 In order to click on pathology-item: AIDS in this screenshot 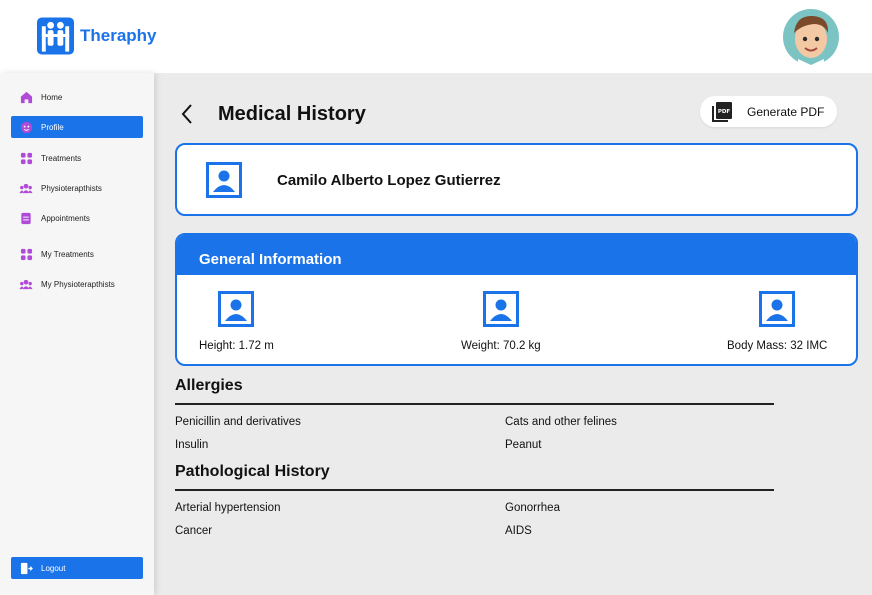, I will do `click(518, 531)`.